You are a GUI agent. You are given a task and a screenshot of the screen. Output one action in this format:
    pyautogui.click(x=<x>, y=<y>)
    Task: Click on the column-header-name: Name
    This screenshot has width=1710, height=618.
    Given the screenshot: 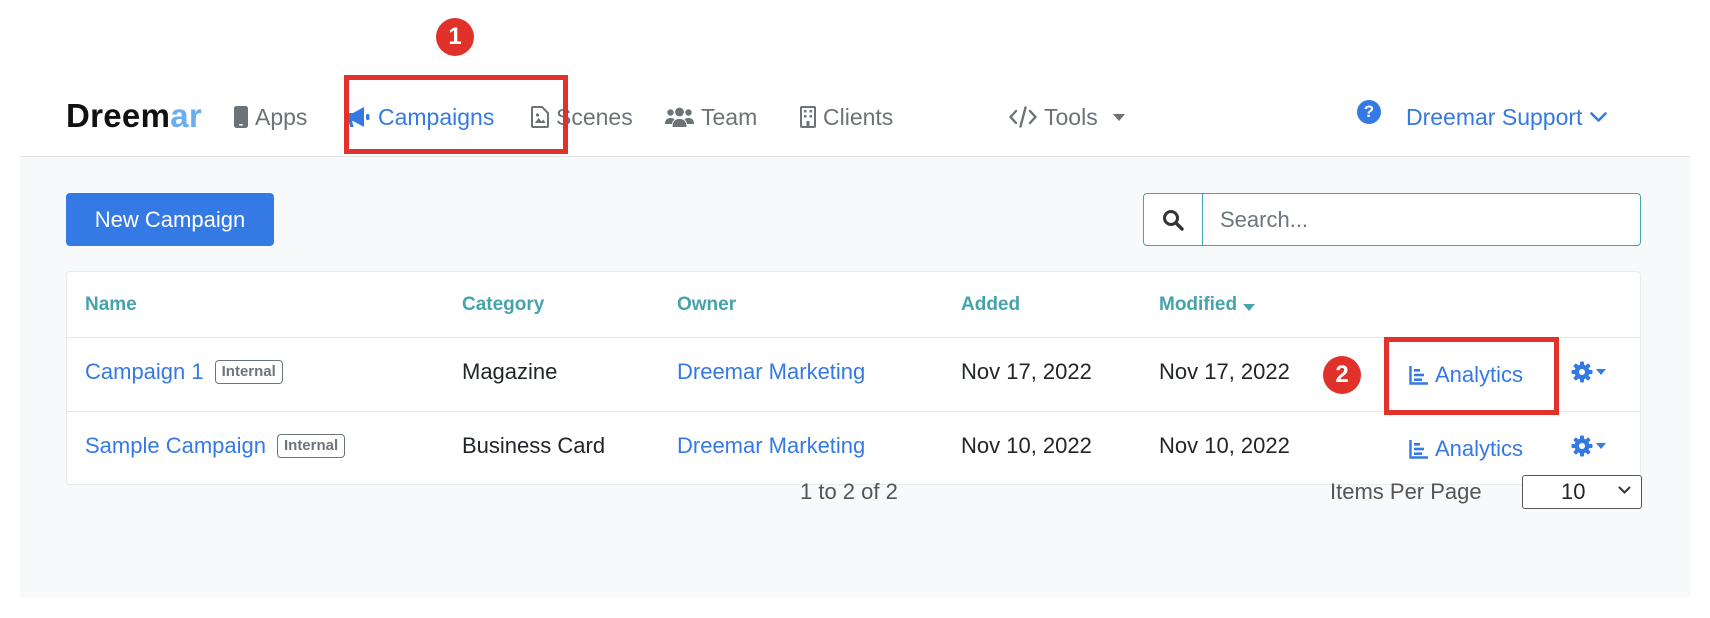 What is the action you would take?
    pyautogui.click(x=111, y=305)
    